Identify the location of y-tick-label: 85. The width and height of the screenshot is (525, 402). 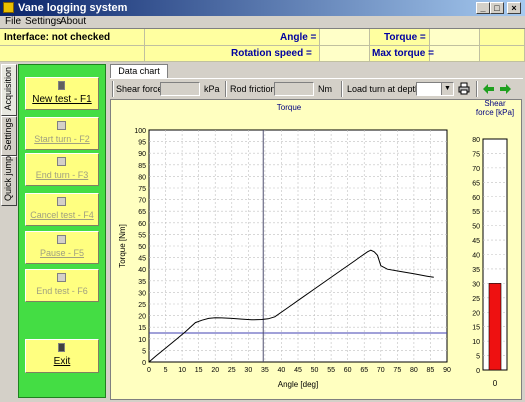
(142, 166).